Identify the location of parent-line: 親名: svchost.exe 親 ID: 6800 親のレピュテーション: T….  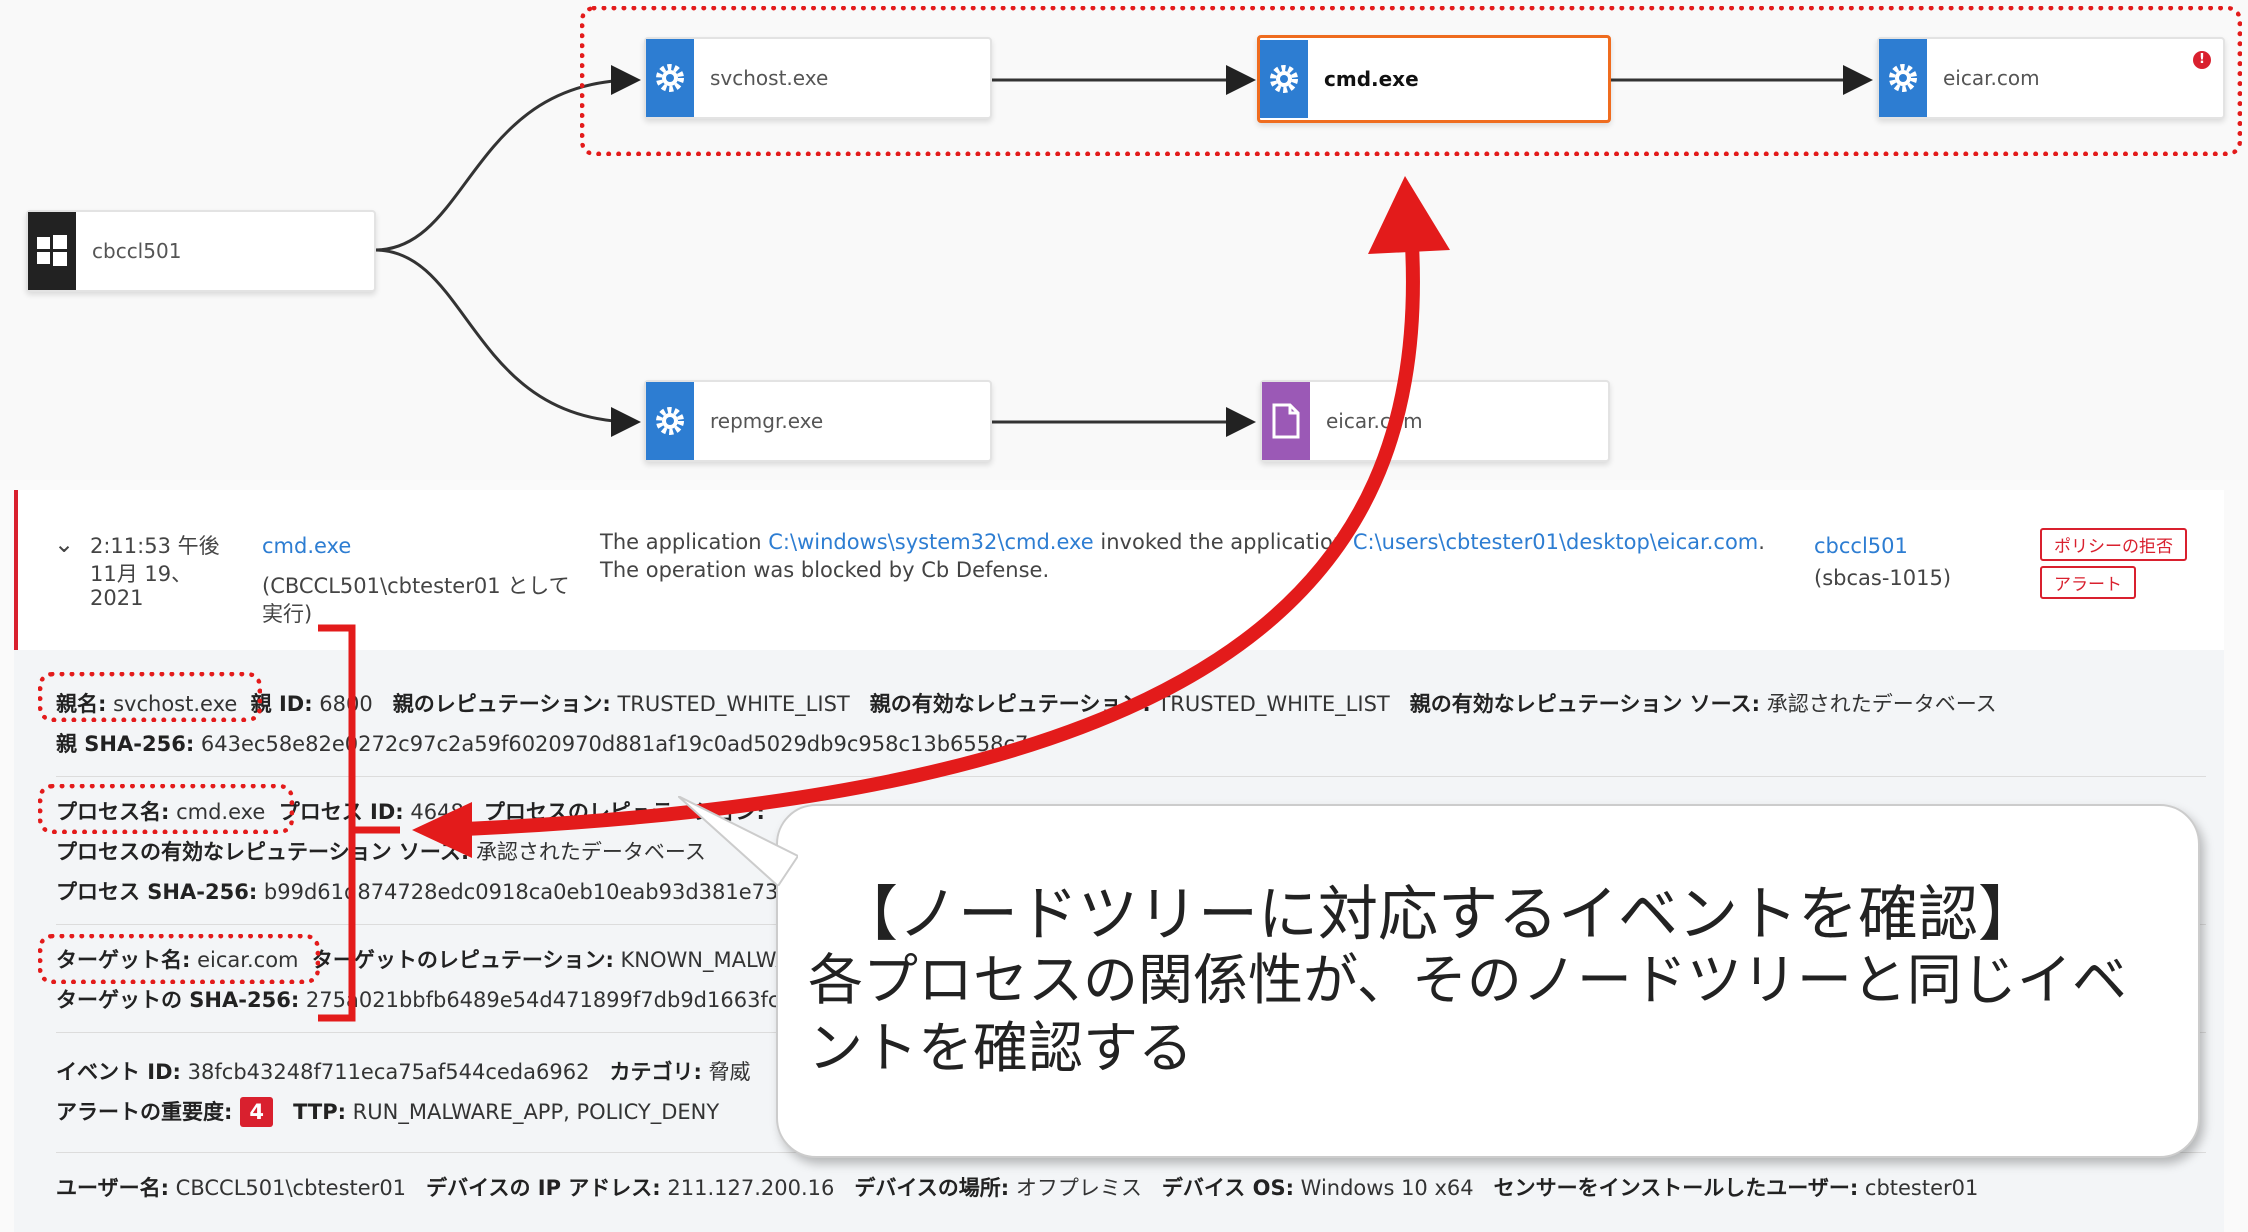
(1026, 703).